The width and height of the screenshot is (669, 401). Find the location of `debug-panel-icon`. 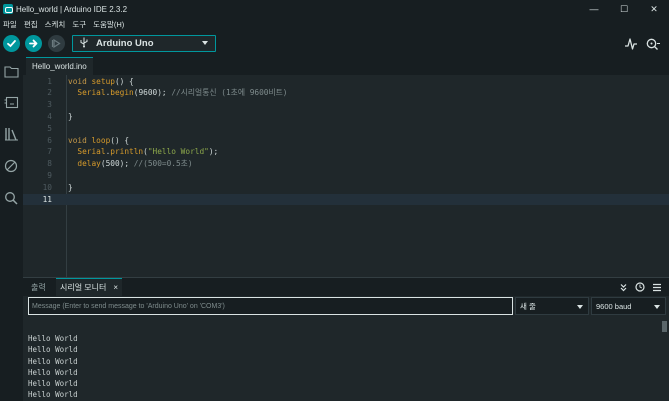

debug-panel-icon is located at coordinates (11, 166).